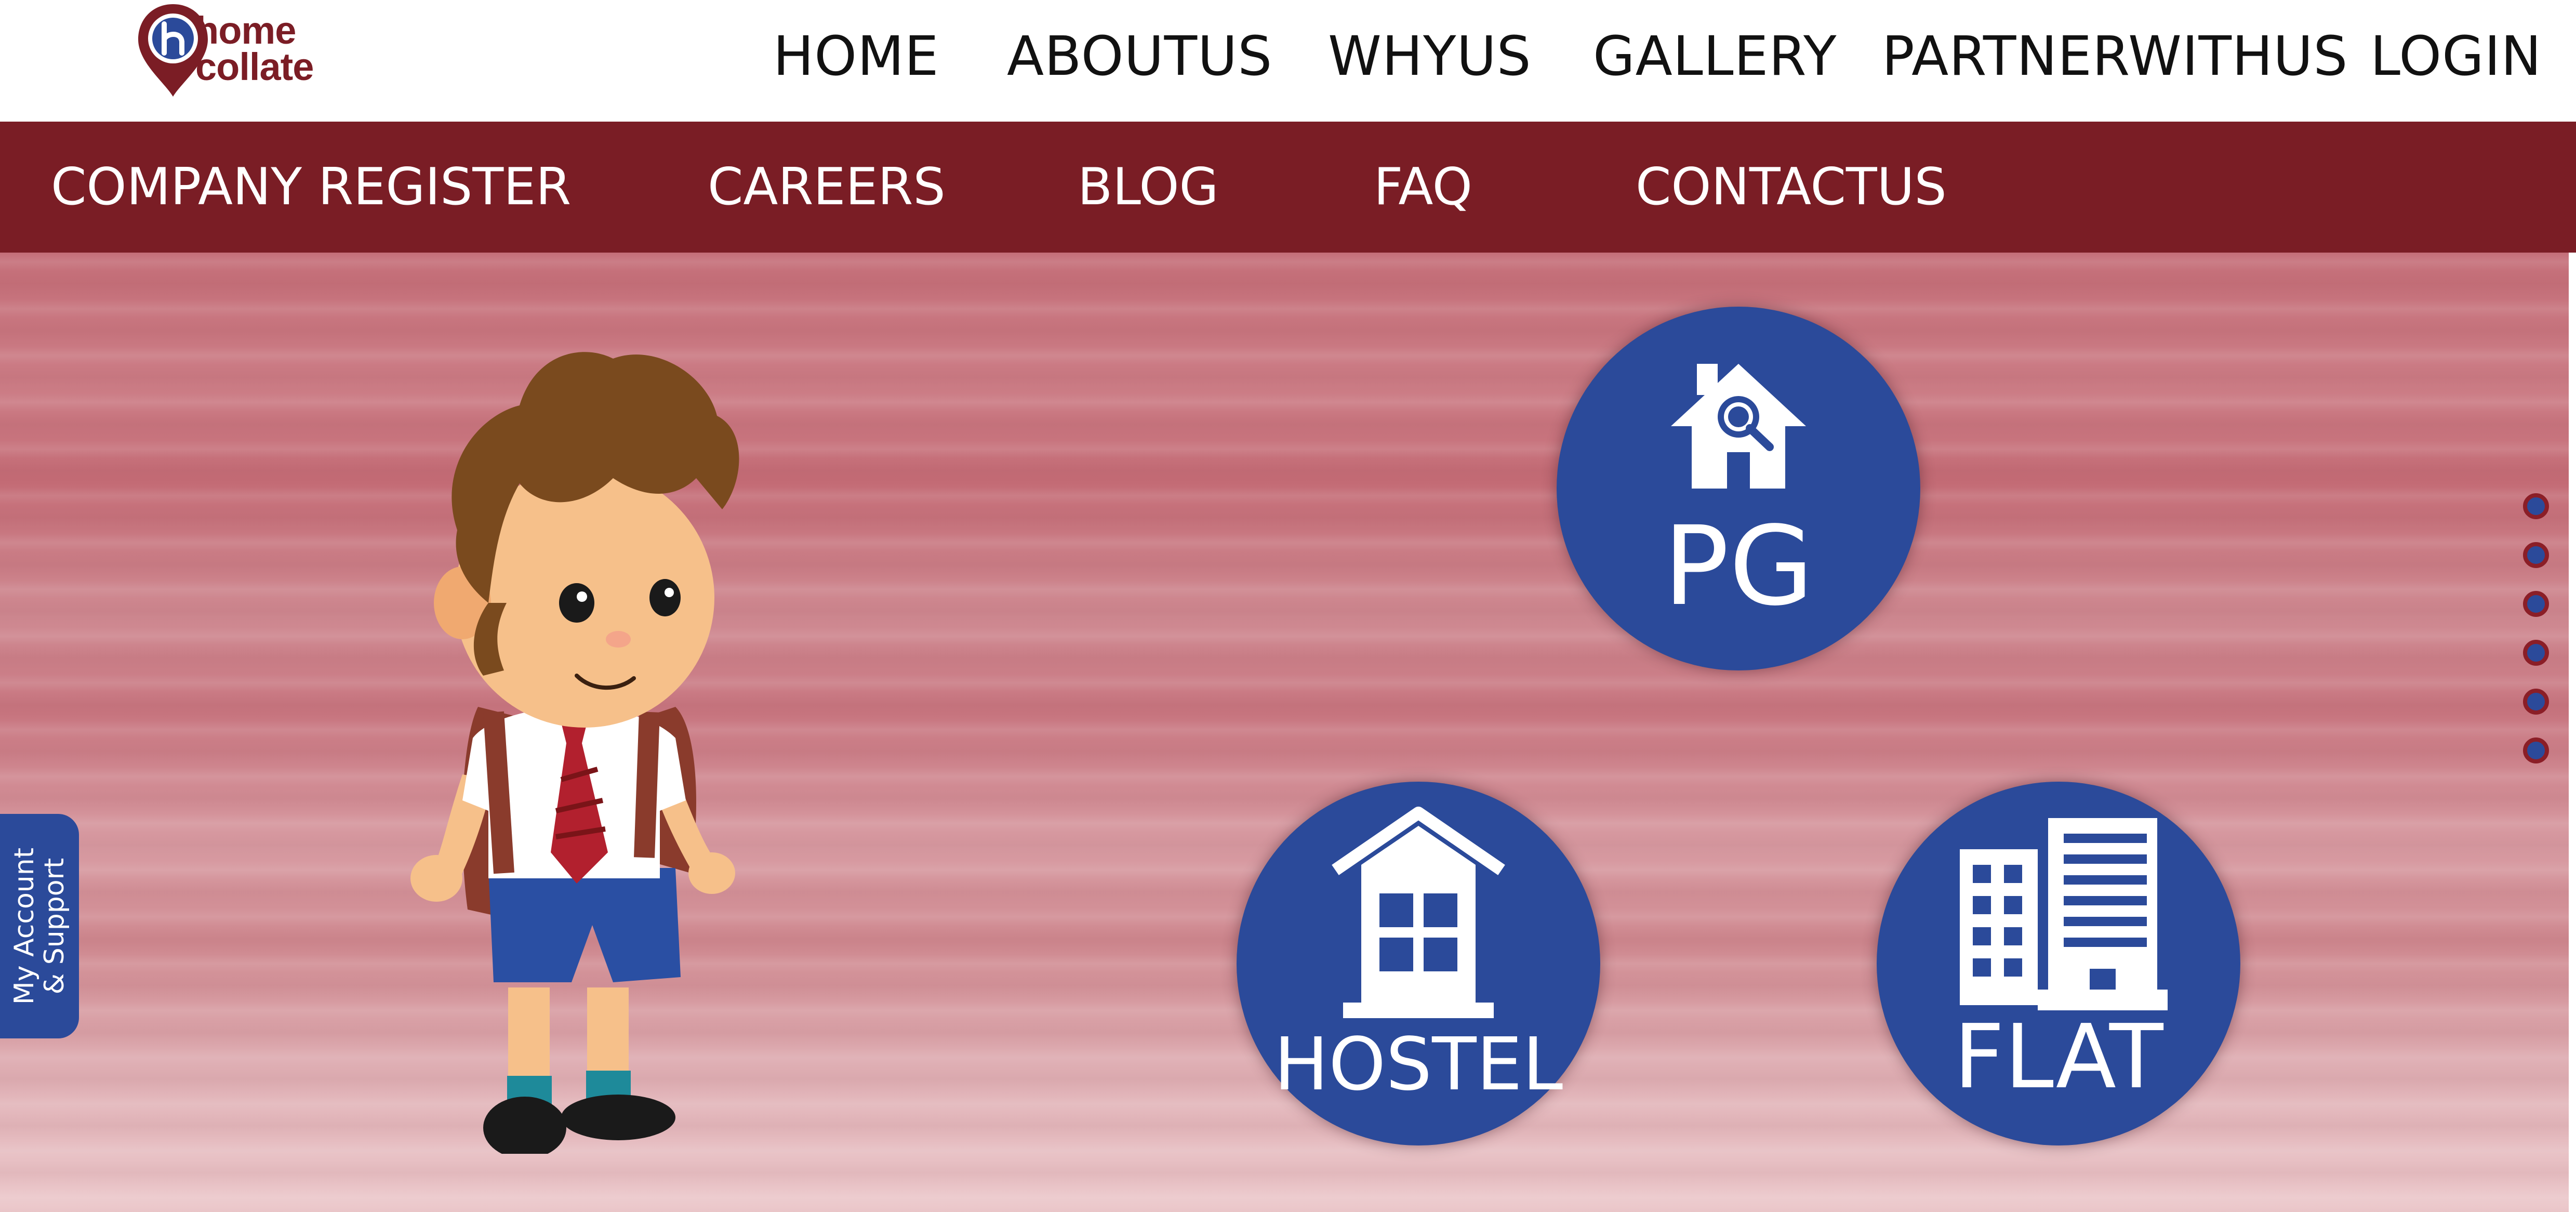 This screenshot has width=2576, height=1212. What do you see at coordinates (1418, 912) in the screenshot?
I see `building-house-icon` at bounding box center [1418, 912].